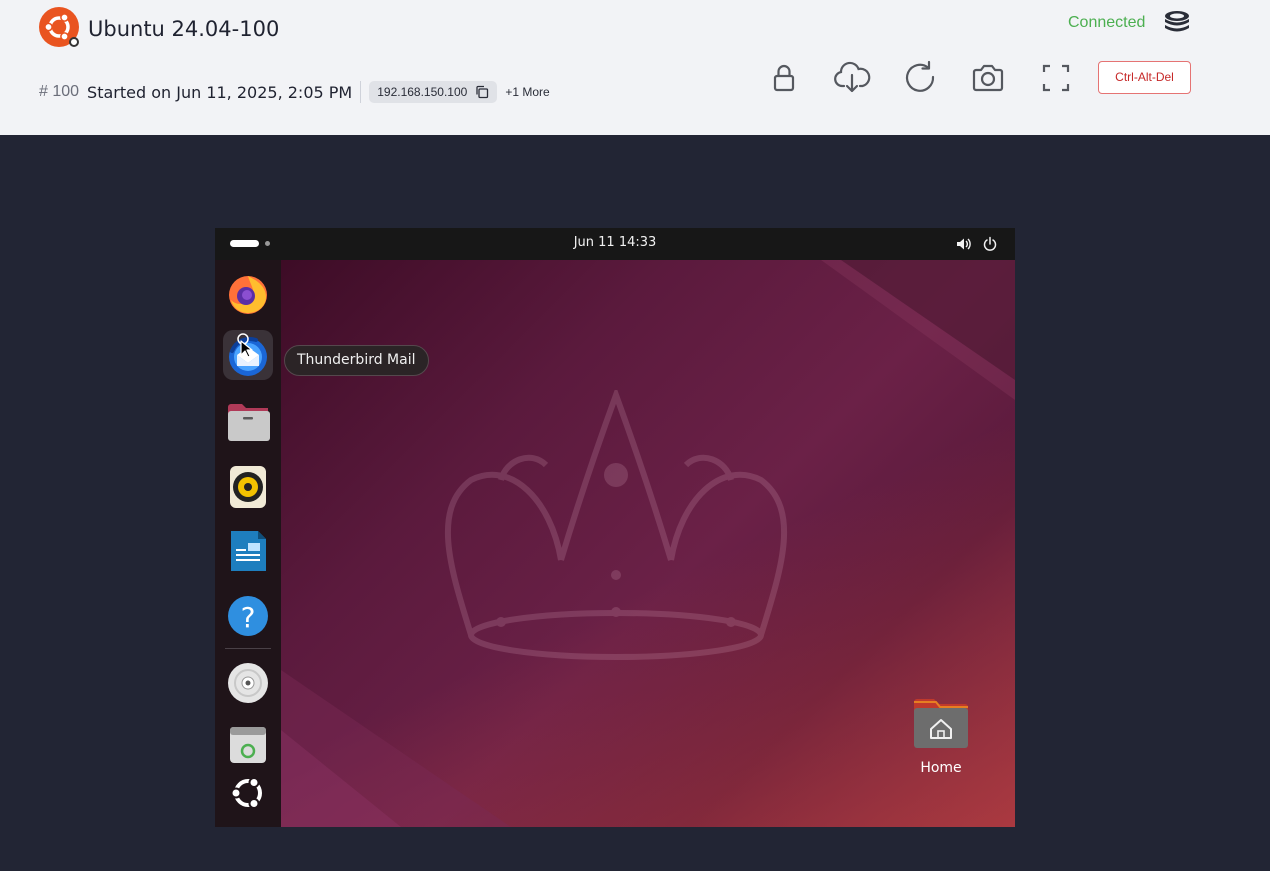 This screenshot has height=871, width=1270. What do you see at coordinates (248, 648) in the screenshot?
I see `dock-separator` at bounding box center [248, 648].